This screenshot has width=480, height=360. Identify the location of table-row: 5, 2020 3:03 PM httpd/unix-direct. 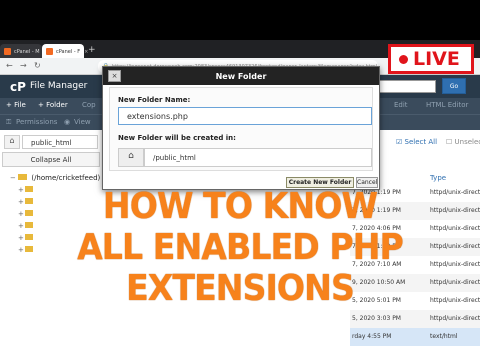
(415, 319).